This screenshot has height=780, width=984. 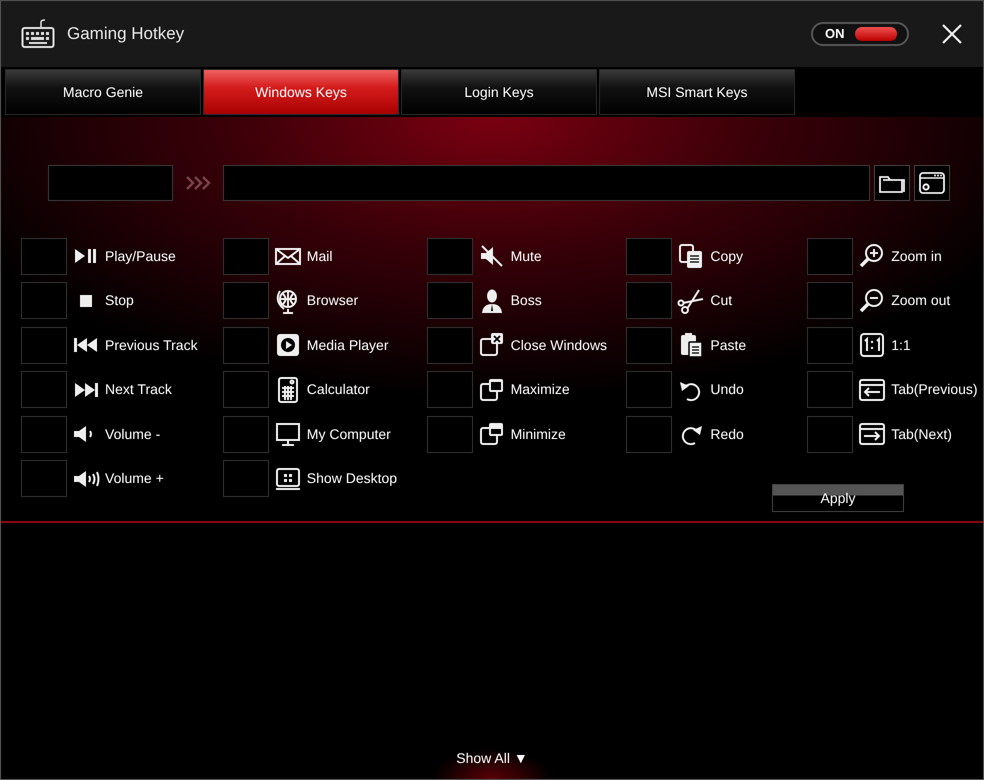 What do you see at coordinates (338, 390) in the screenshot?
I see `key-label: Calculator` at bounding box center [338, 390].